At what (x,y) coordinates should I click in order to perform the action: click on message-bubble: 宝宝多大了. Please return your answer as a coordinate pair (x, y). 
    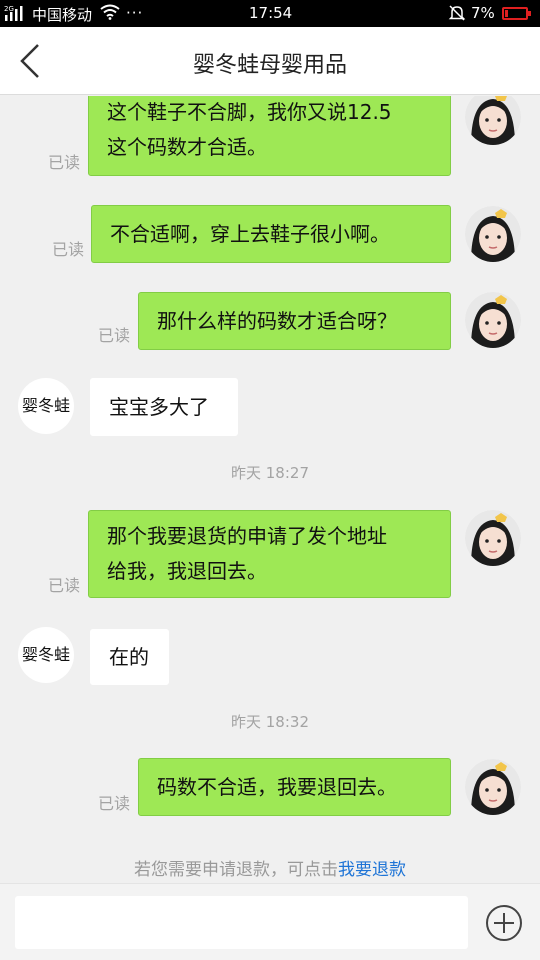
    Looking at the image, I should click on (164, 407).